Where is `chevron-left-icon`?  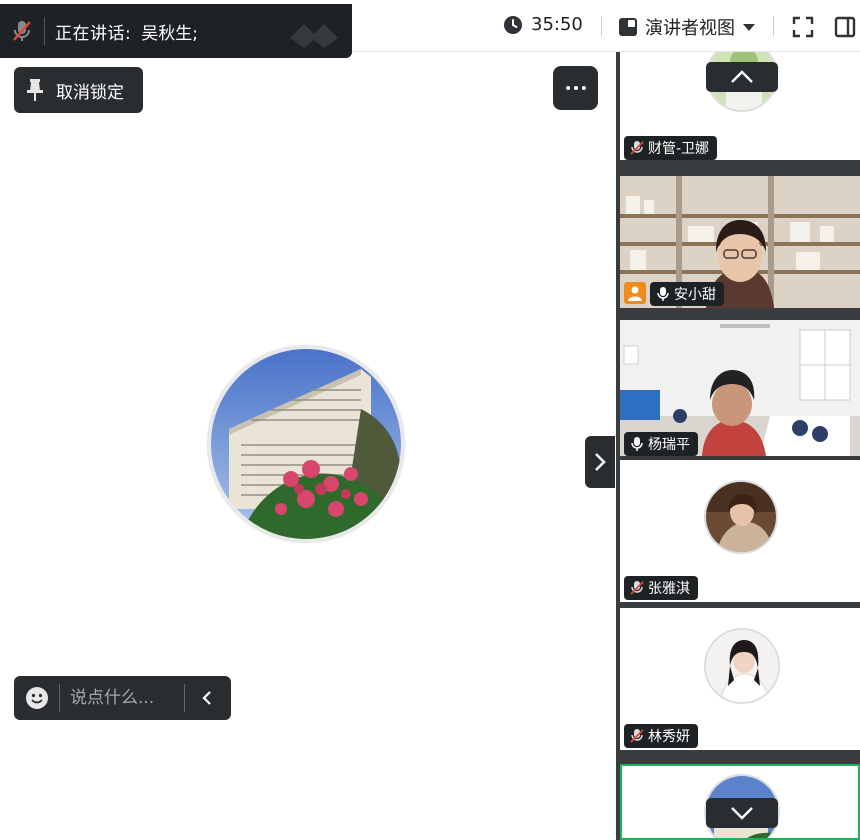
chevron-left-icon is located at coordinates (206, 698).